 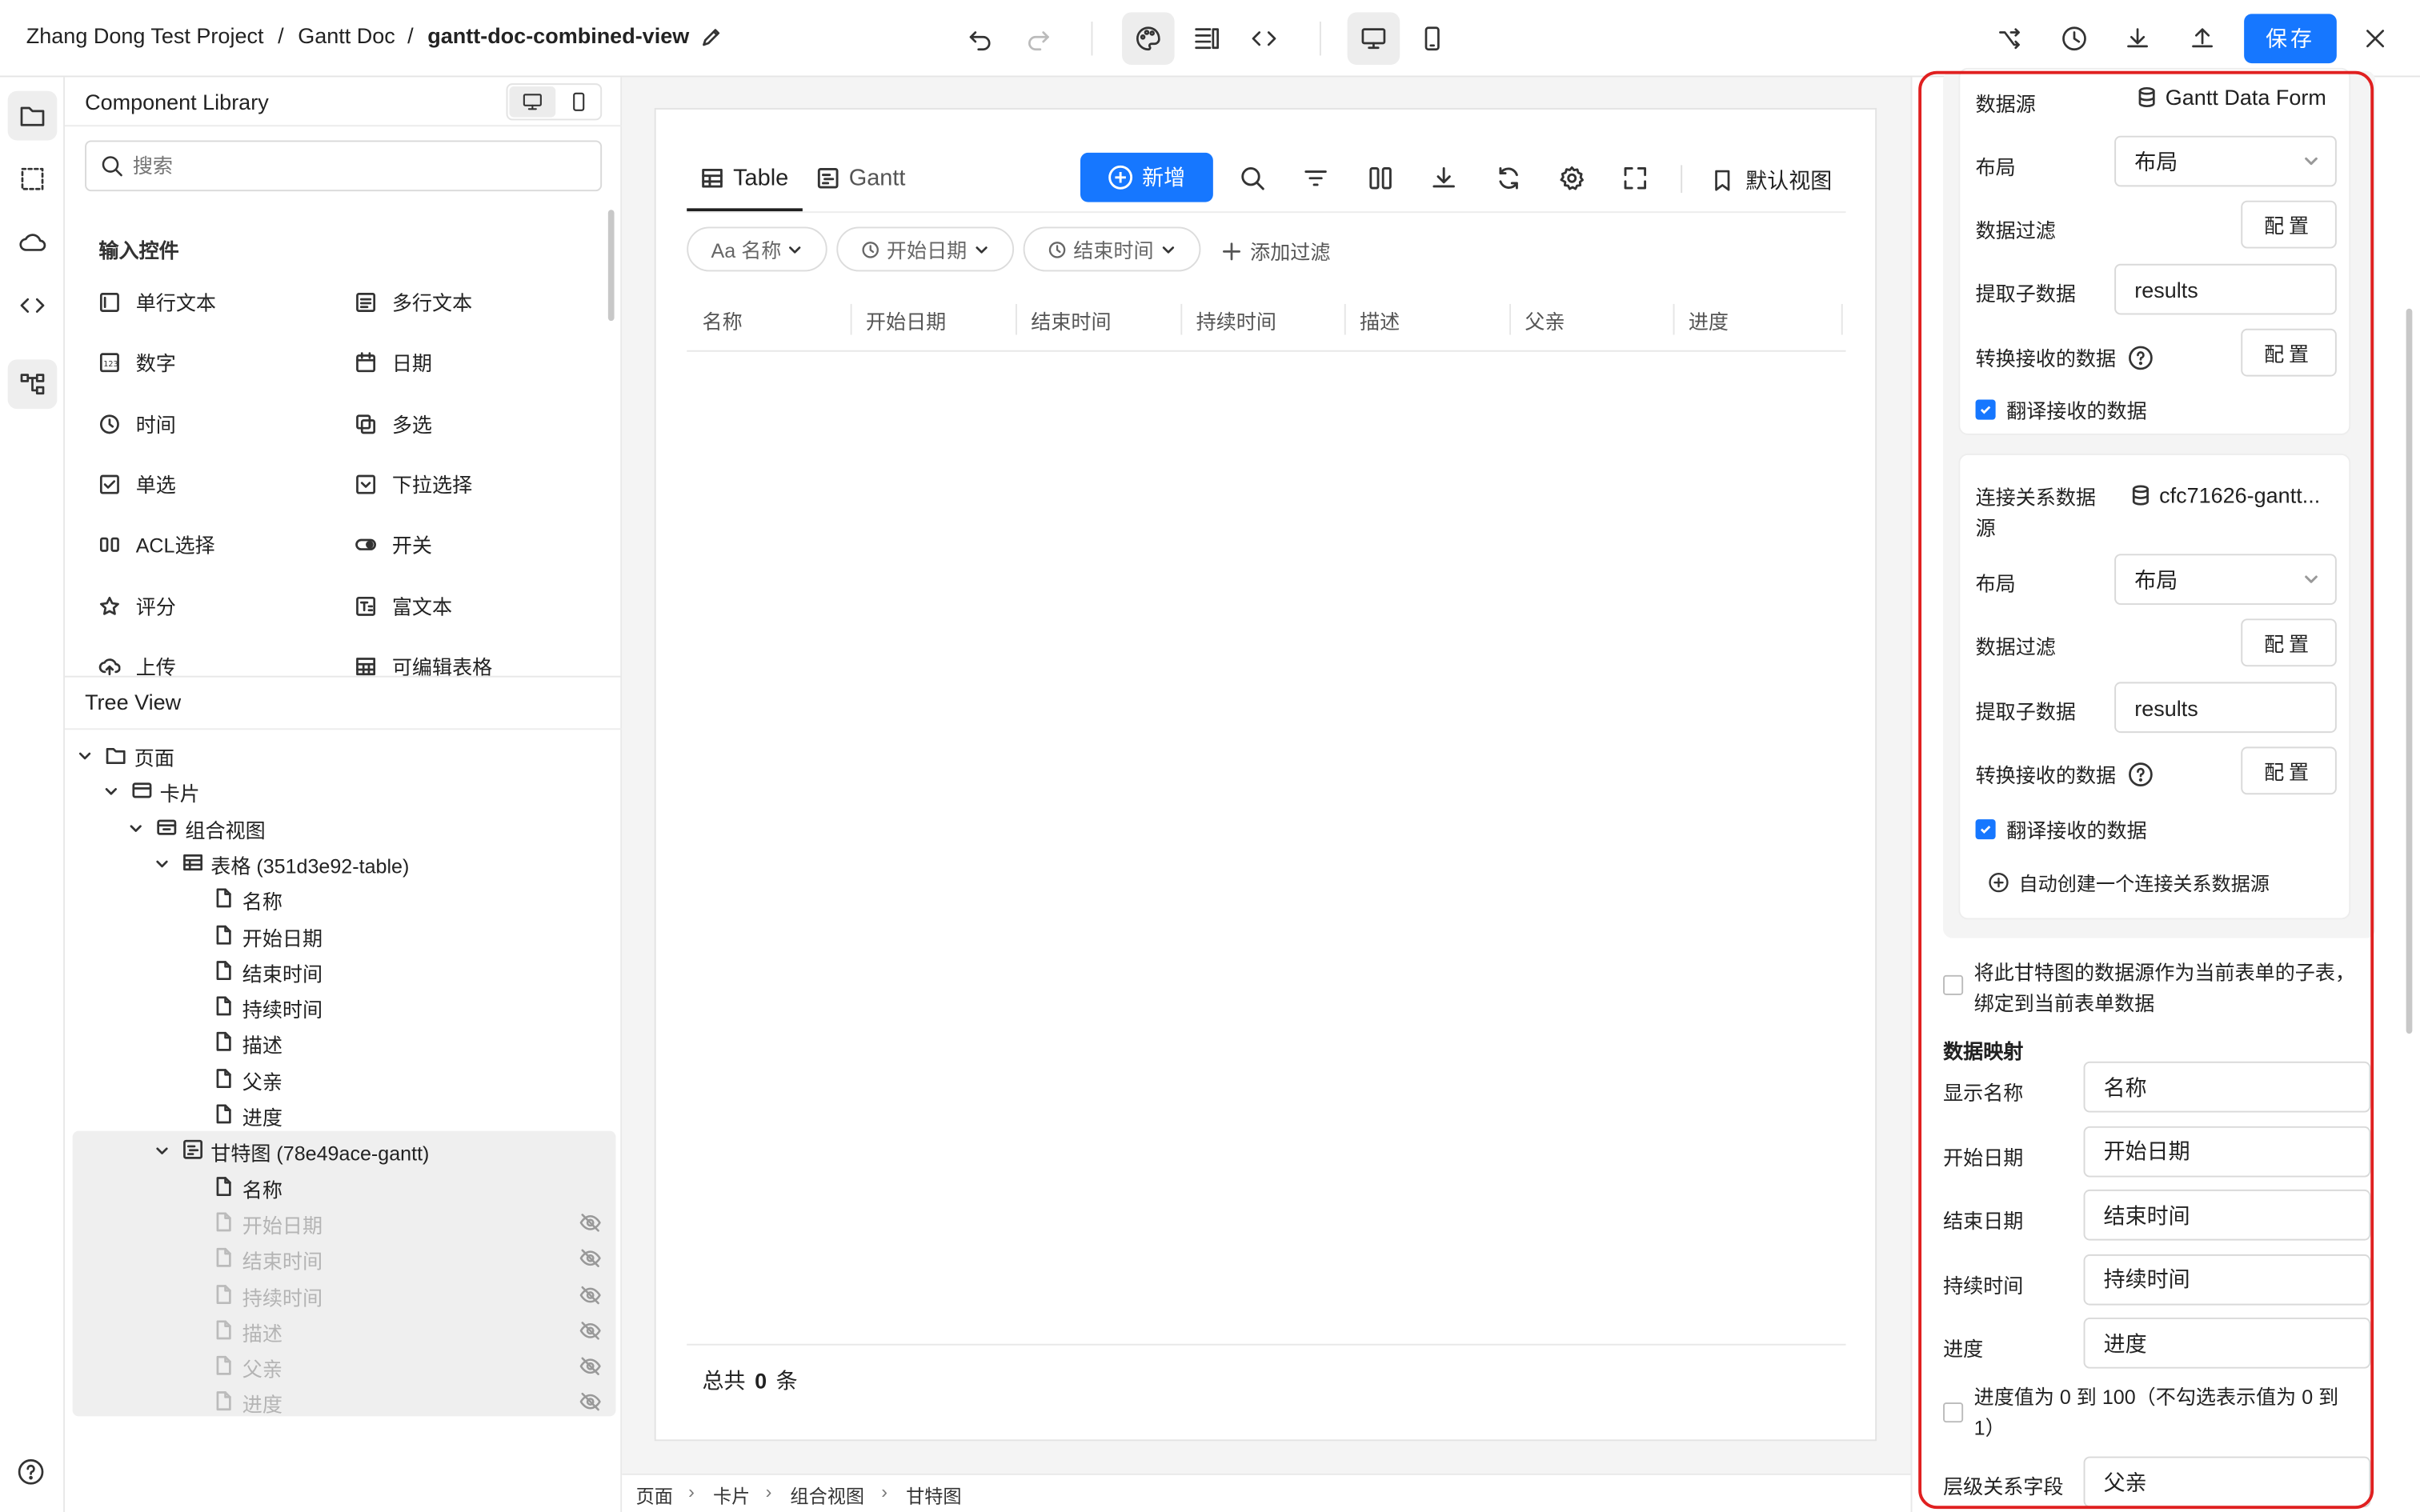 What do you see at coordinates (393, 423) in the screenshot?
I see `component-multi-select: 多选` at bounding box center [393, 423].